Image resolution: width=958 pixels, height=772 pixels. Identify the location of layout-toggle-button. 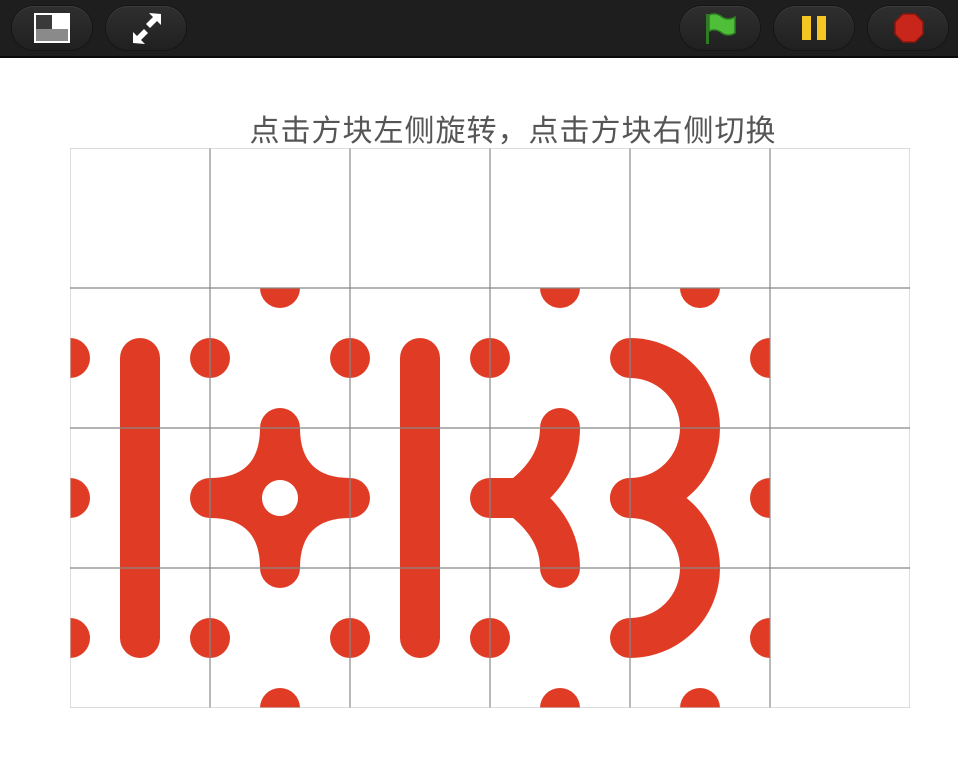
(52, 28).